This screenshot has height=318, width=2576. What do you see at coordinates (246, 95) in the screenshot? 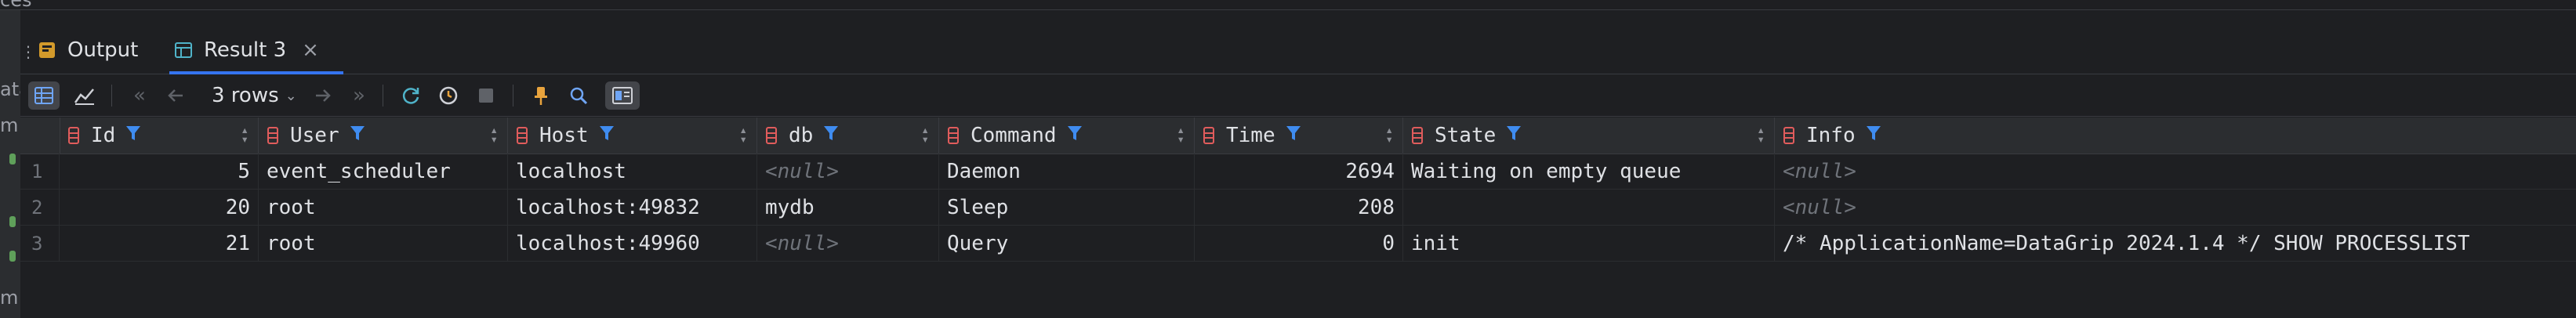
I see `page-size-label: 3 rows` at bounding box center [246, 95].